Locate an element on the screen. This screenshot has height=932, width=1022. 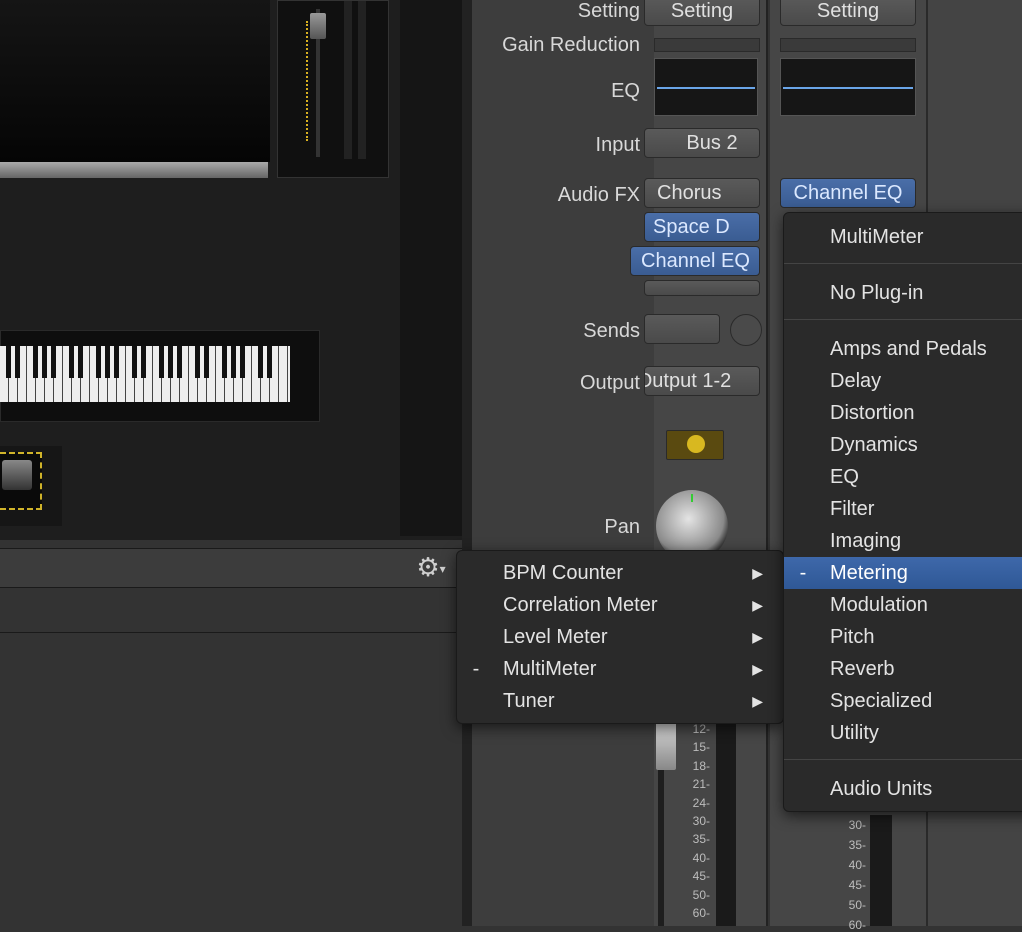
menu-item-delay: Delay is located at coordinates (903, 381).